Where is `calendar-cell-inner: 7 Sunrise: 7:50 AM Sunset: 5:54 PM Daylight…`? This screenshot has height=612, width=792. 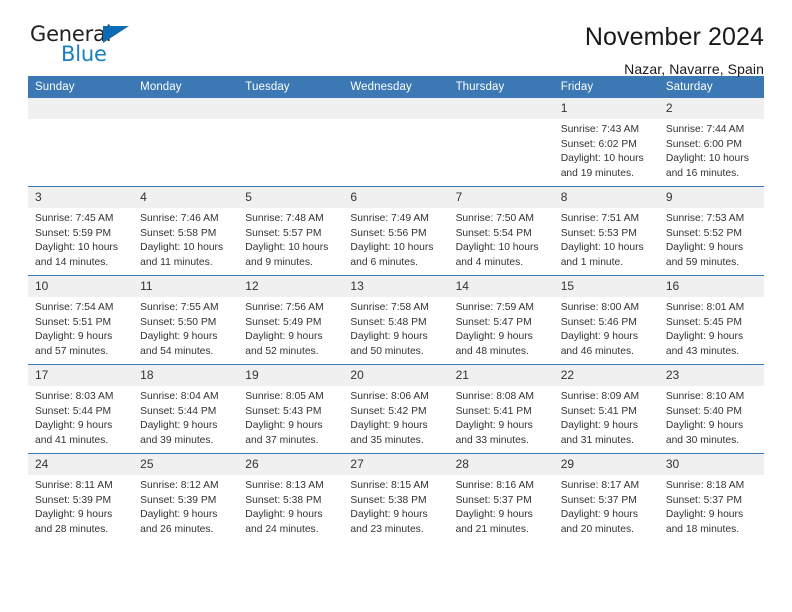
calendar-cell-inner: 7 Sunrise: 7:50 AM Sunset: 5:54 PM Daylight… is located at coordinates (501, 231).